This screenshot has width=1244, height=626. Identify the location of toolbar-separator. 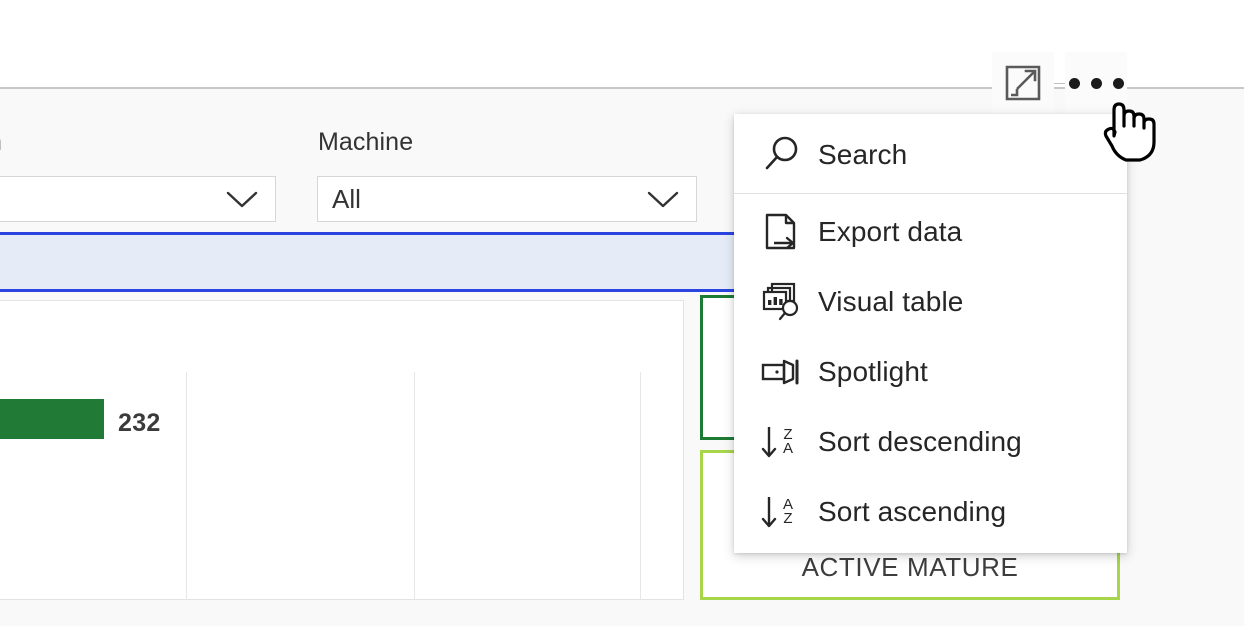
(1059, 83).